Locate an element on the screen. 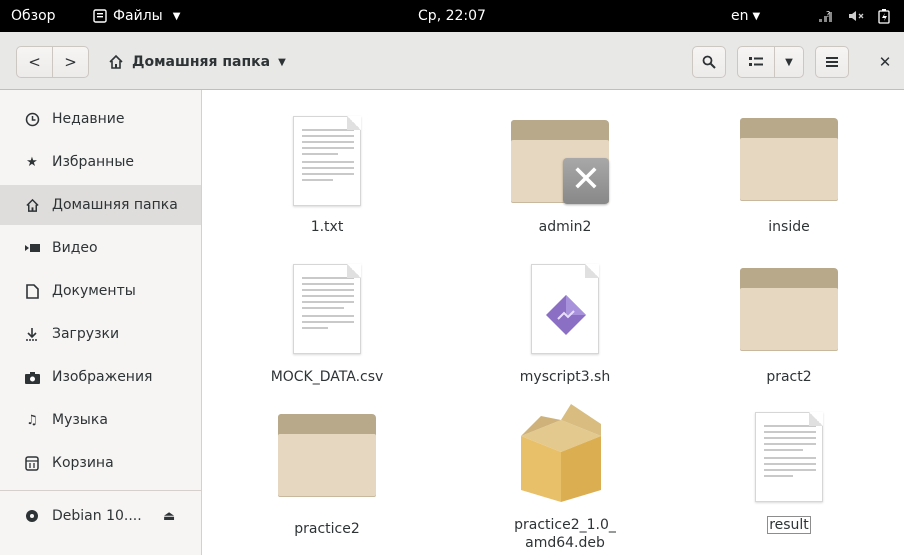 This screenshot has height=555, width=904. header-bar: < > Домашняя папка ▼ ▼ ✕ is located at coordinates (452, 61).